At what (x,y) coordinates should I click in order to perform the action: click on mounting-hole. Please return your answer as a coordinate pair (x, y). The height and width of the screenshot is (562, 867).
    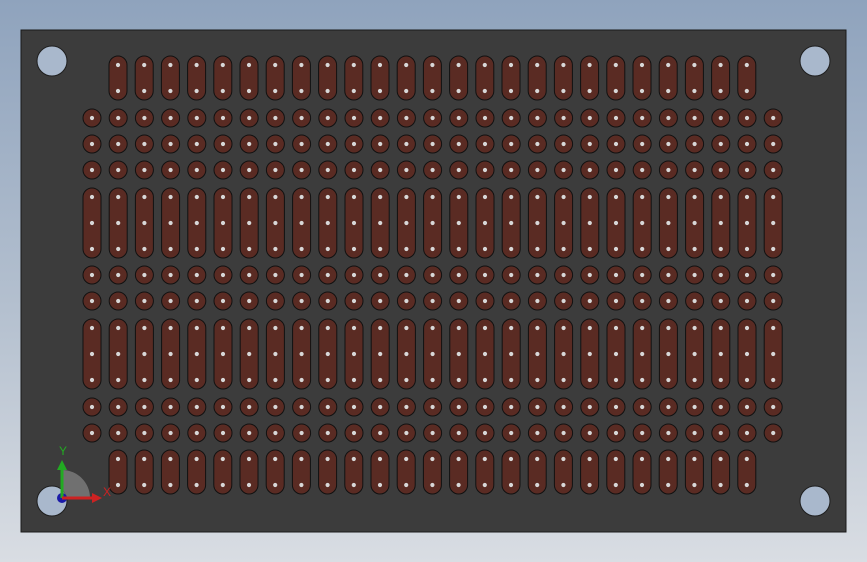
    Looking at the image, I should click on (815, 501).